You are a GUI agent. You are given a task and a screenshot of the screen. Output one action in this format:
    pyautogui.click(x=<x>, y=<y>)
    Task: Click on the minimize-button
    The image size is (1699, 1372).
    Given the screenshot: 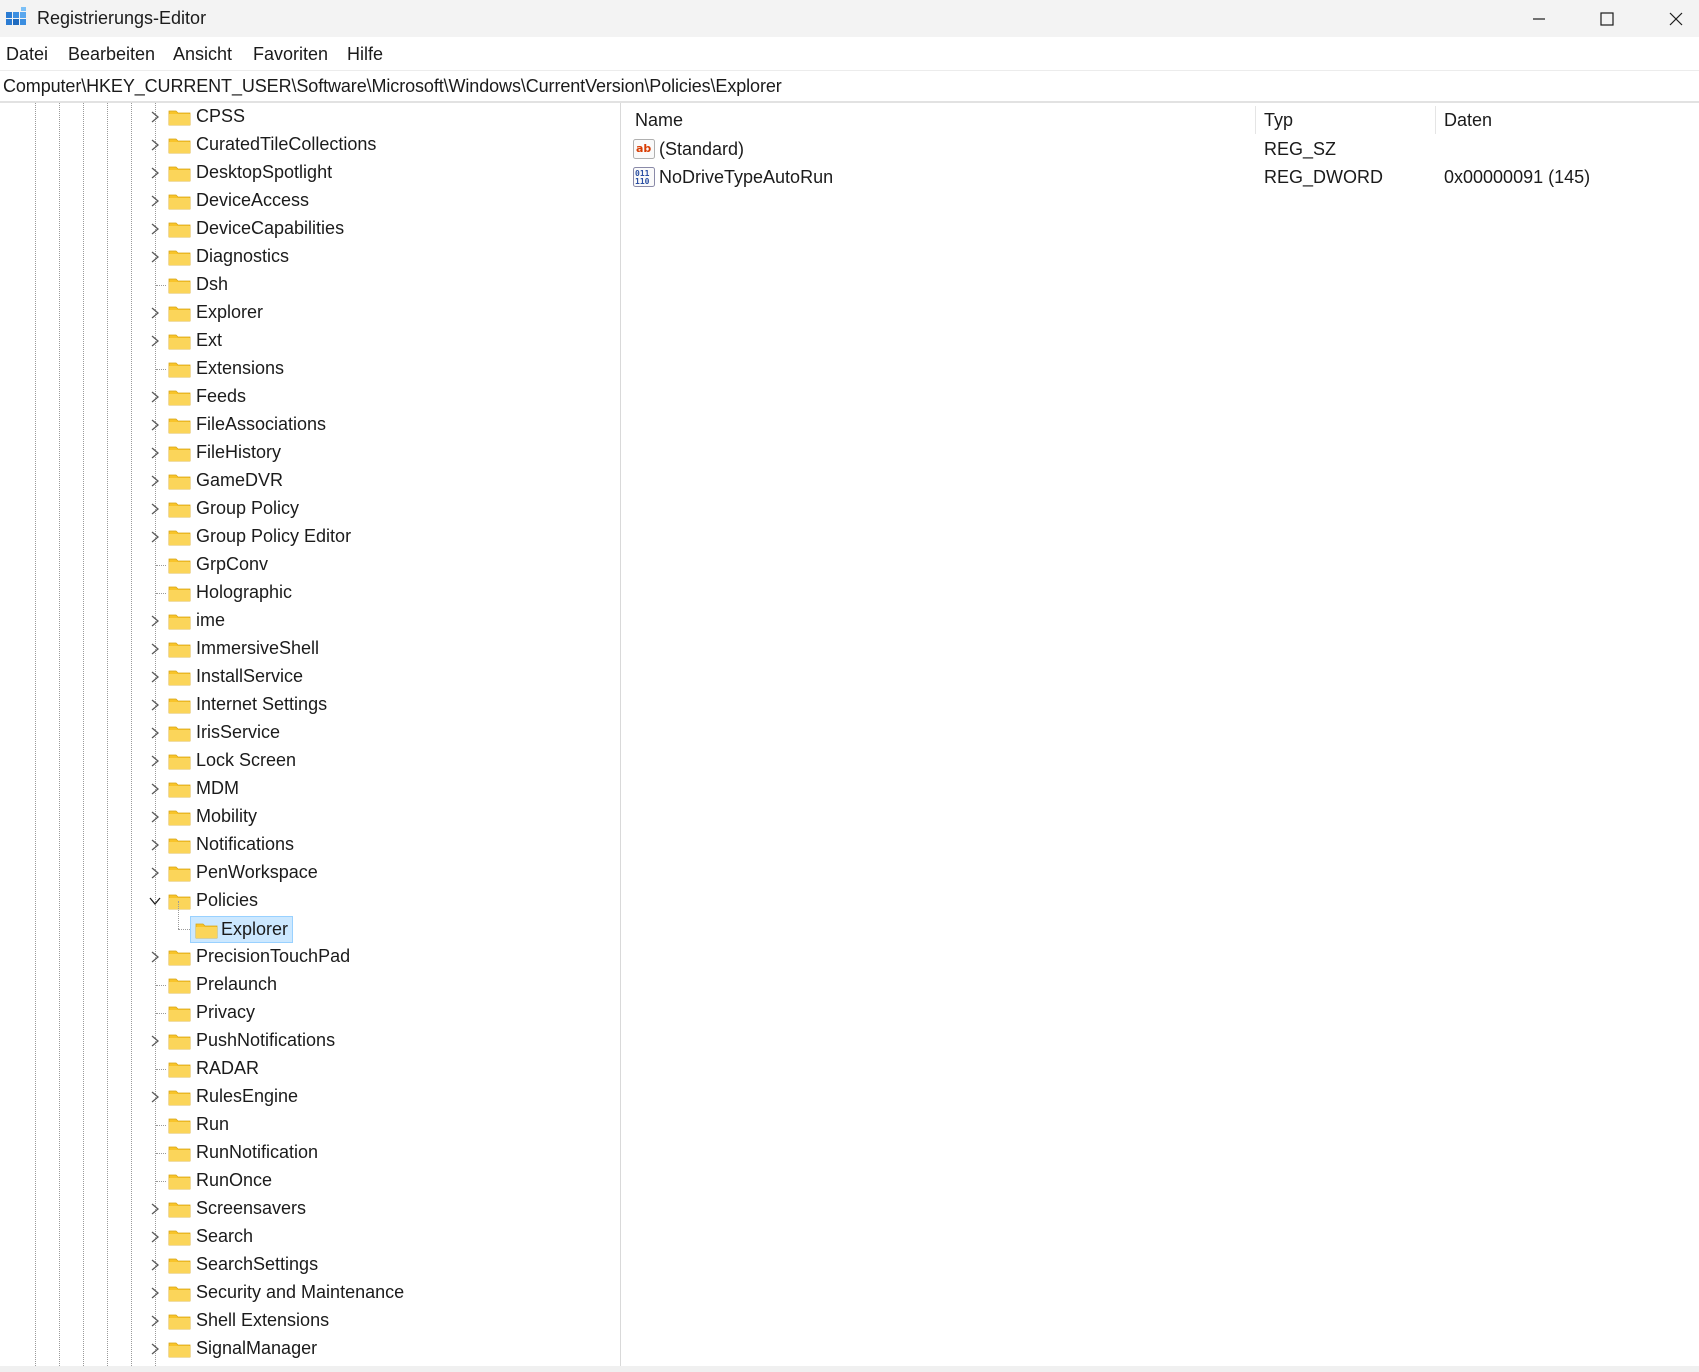 What is the action you would take?
    pyautogui.click(x=1539, y=18)
    